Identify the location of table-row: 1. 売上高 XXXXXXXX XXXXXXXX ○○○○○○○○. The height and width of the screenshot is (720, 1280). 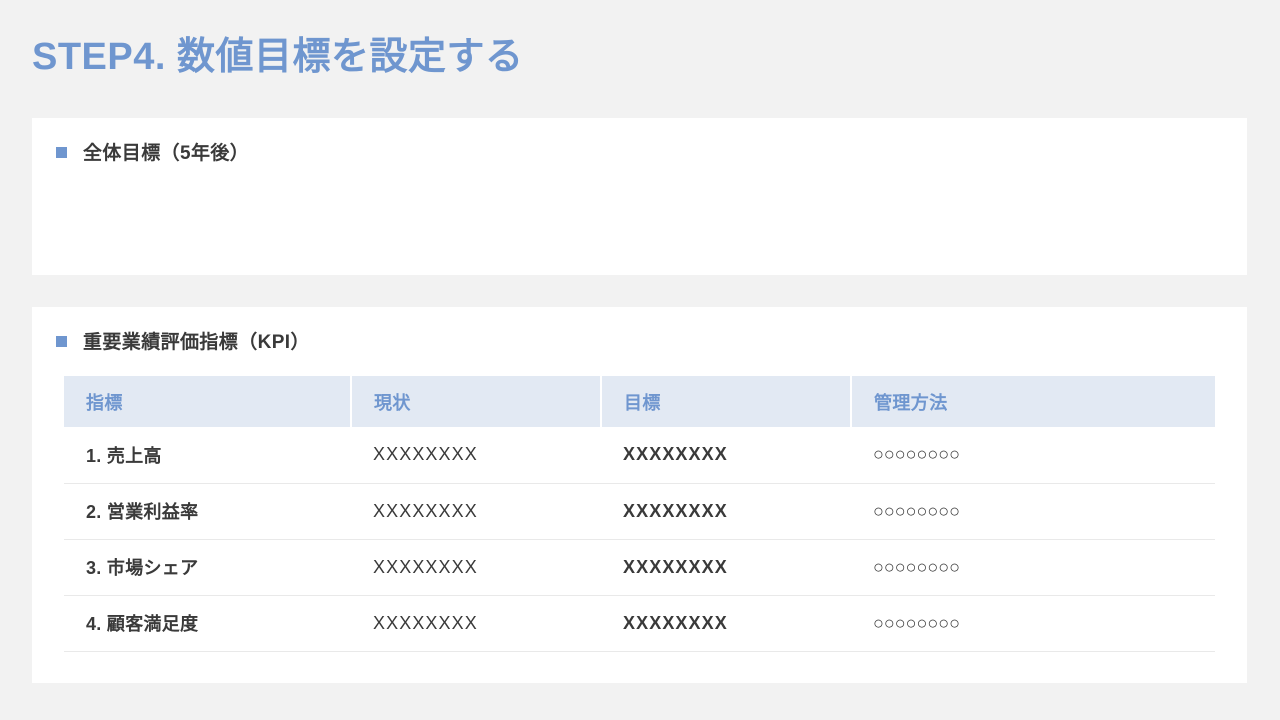
(639, 455).